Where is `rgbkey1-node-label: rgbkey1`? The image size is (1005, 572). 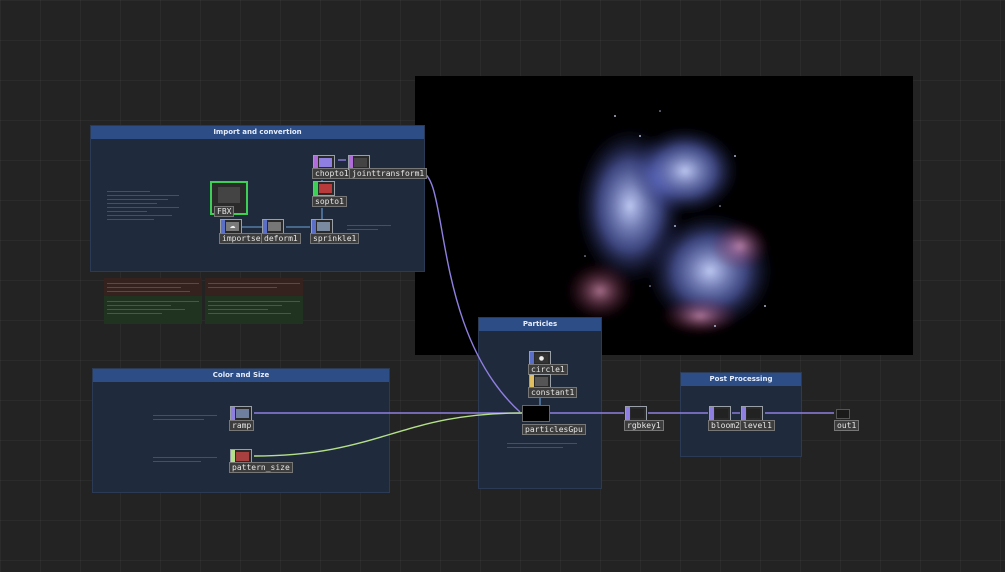 rgbkey1-node-label: rgbkey1 is located at coordinates (644, 425).